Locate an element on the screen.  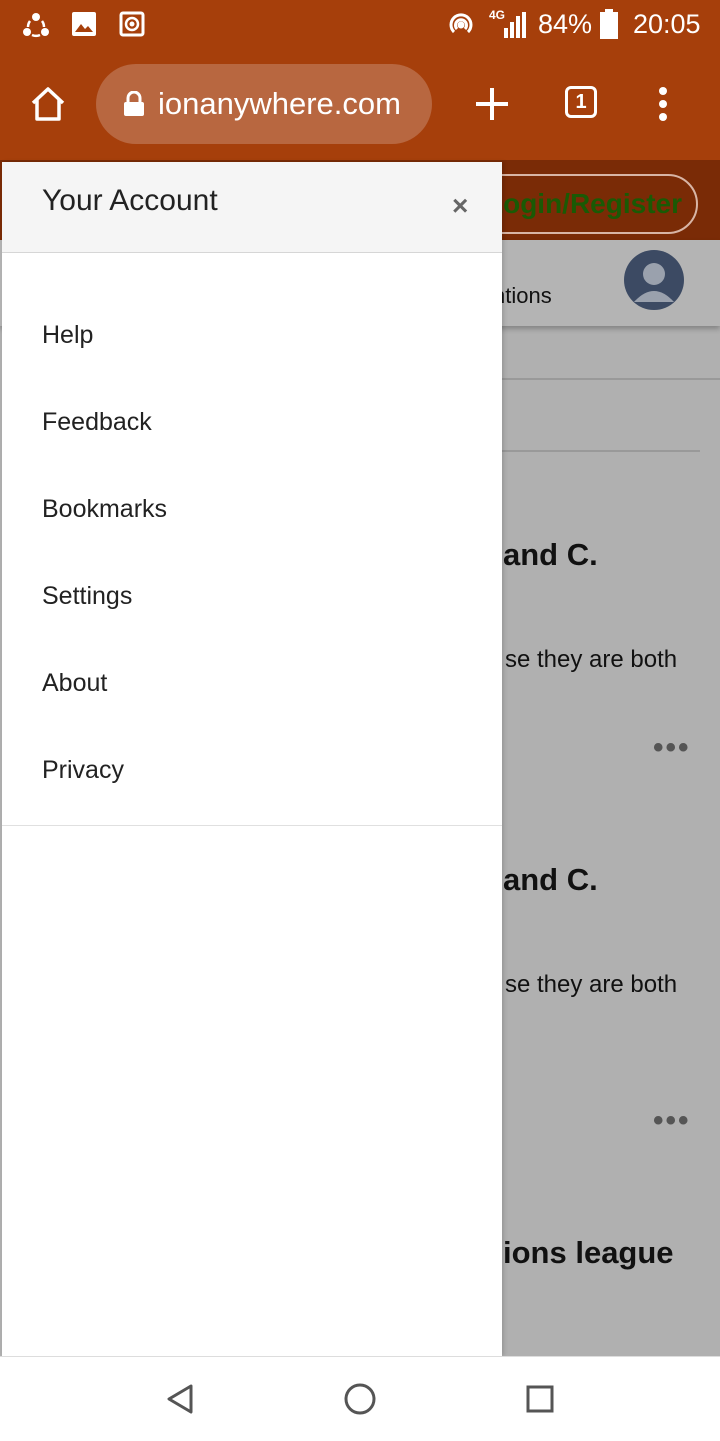
battery-percent: 84% is located at coordinates (565, 24).